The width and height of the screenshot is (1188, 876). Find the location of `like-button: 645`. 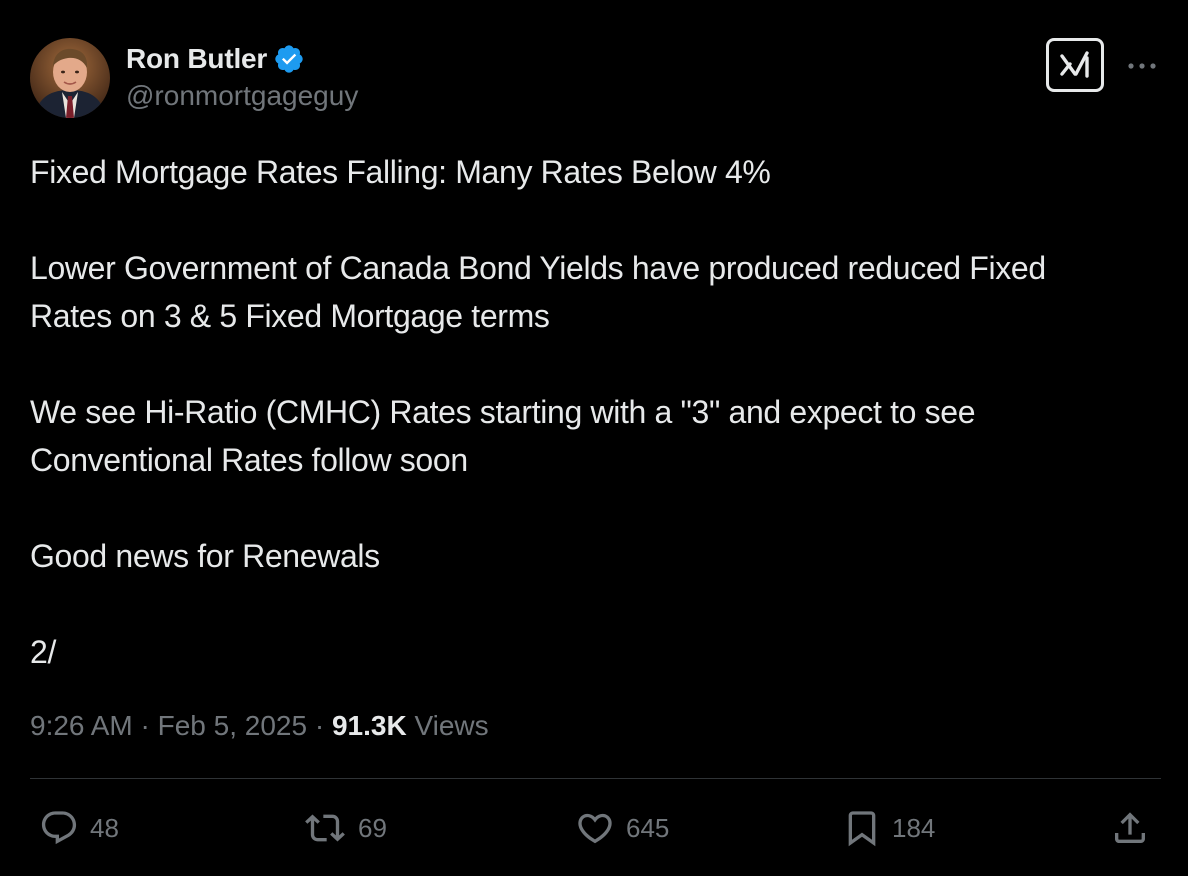

like-button: 645 is located at coordinates (621, 828).